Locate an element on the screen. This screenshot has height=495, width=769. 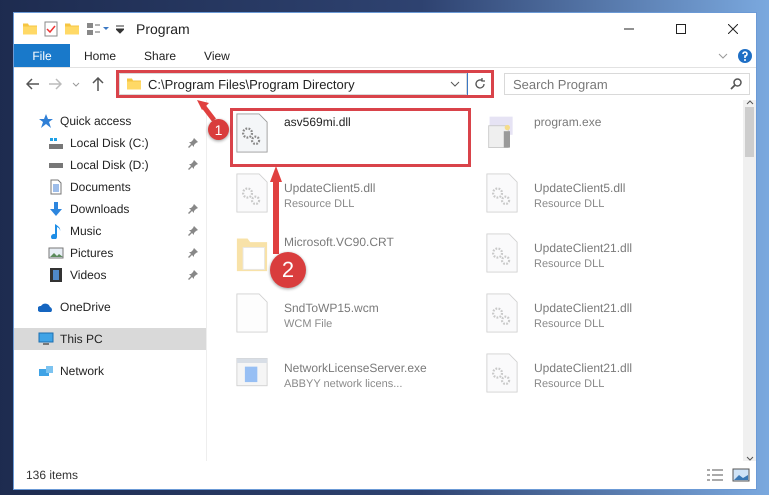
nav-item: Pictures is located at coordinates (110, 253).